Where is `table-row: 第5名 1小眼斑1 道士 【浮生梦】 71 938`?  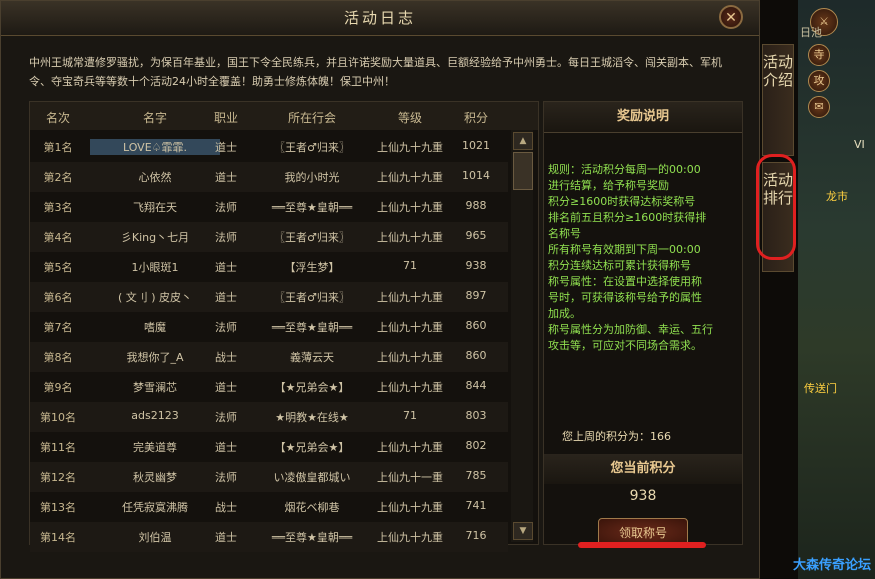
table-row: 第5名 1小眼斑1 道士 【浮生梦】 71 938 is located at coordinates (269, 267).